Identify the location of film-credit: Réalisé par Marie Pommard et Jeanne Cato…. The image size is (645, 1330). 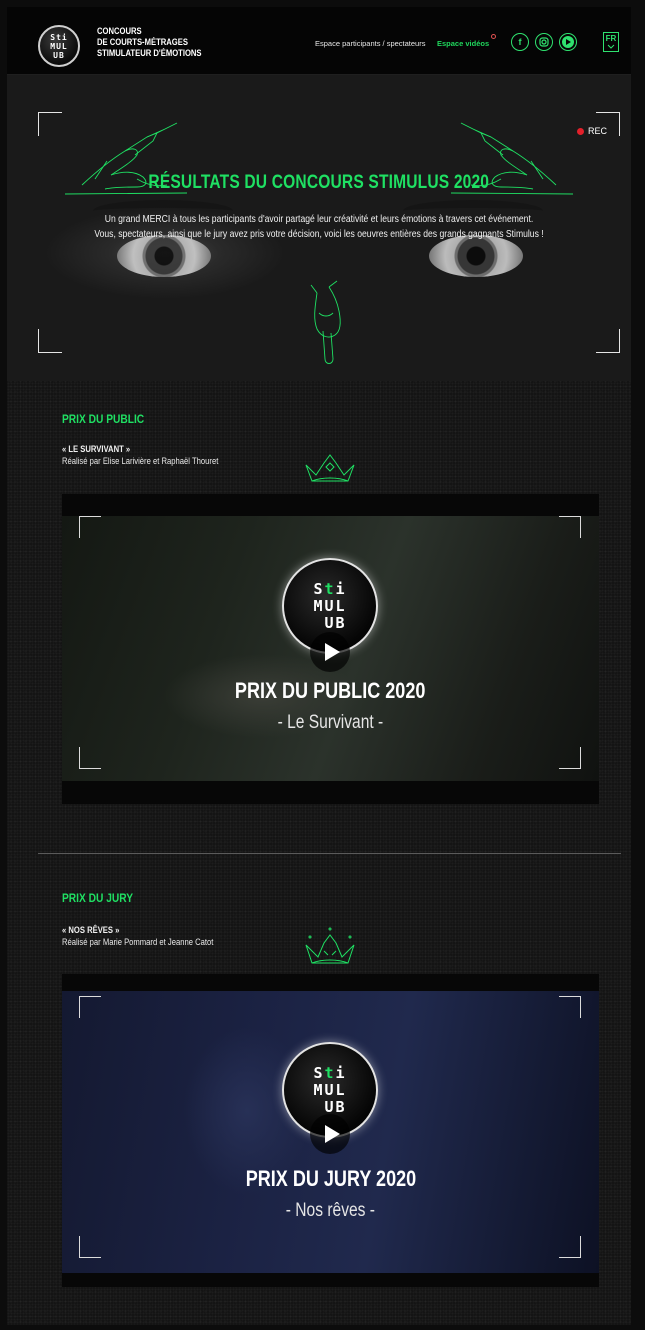
(151, 942).